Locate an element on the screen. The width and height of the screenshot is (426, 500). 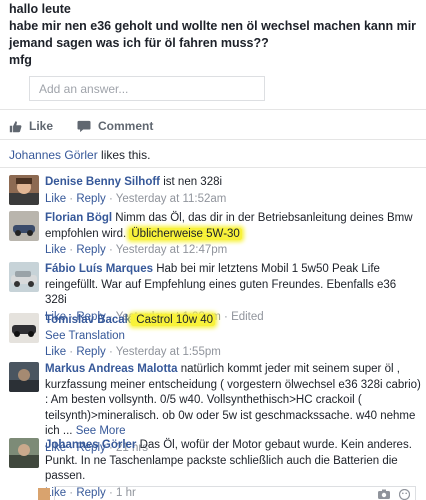
answer-box is located at coordinates (147, 88).